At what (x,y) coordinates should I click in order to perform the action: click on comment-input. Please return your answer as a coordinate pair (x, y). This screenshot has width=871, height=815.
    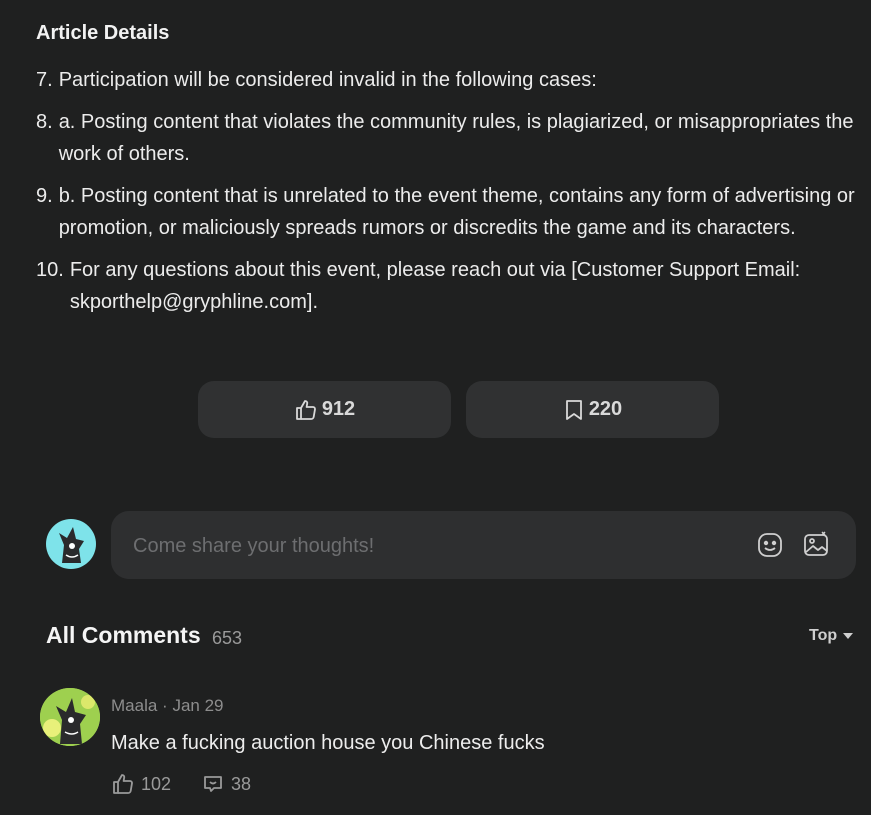
    Looking at the image, I should click on (433, 546).